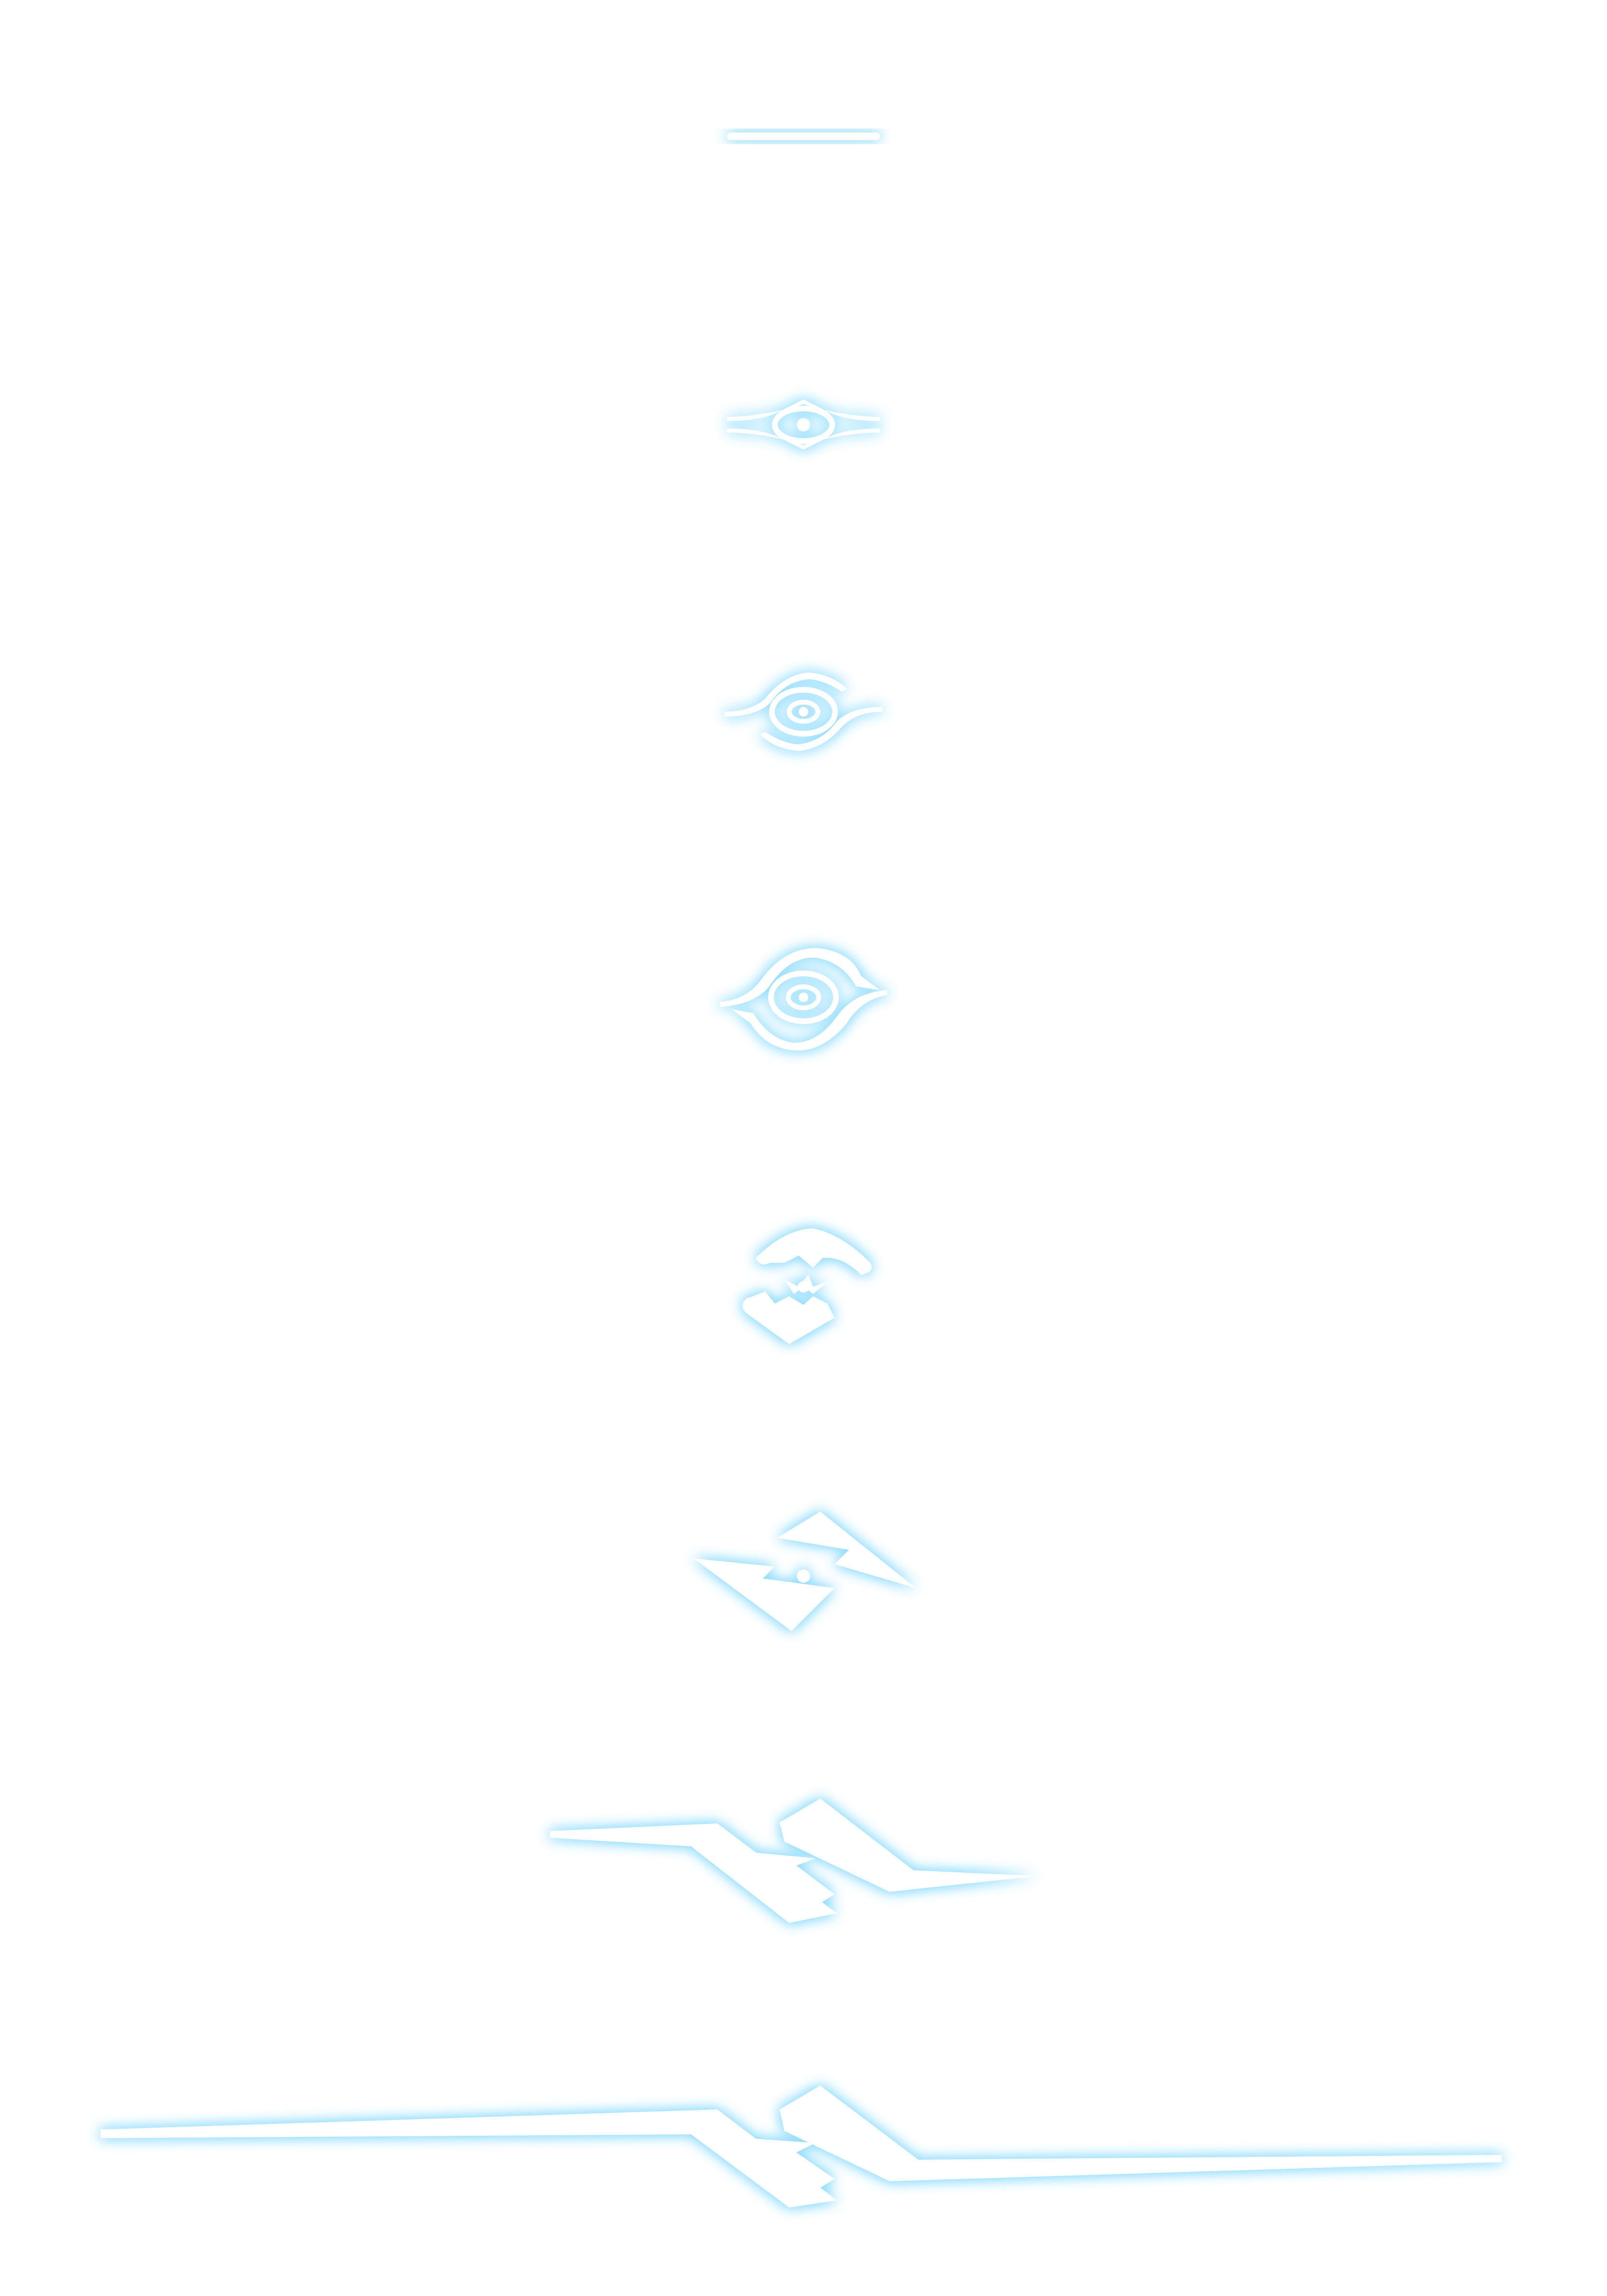 This screenshot has width=1607, height=2296. Describe the element at coordinates (803, 136) in the screenshot. I see `horizontal-line-icon` at that location.